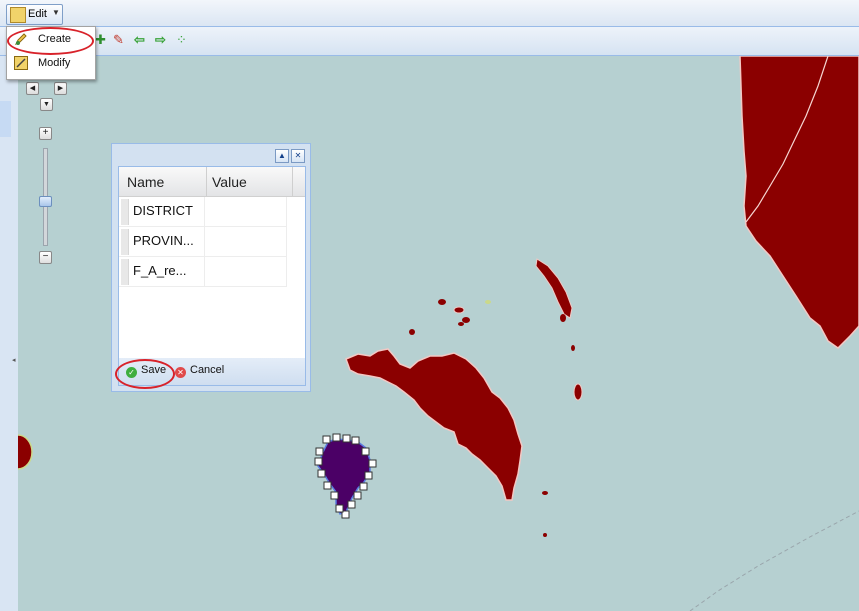 This screenshot has width=859, height=611. What do you see at coordinates (18, 15) in the screenshot?
I see `edit-icon` at bounding box center [18, 15].